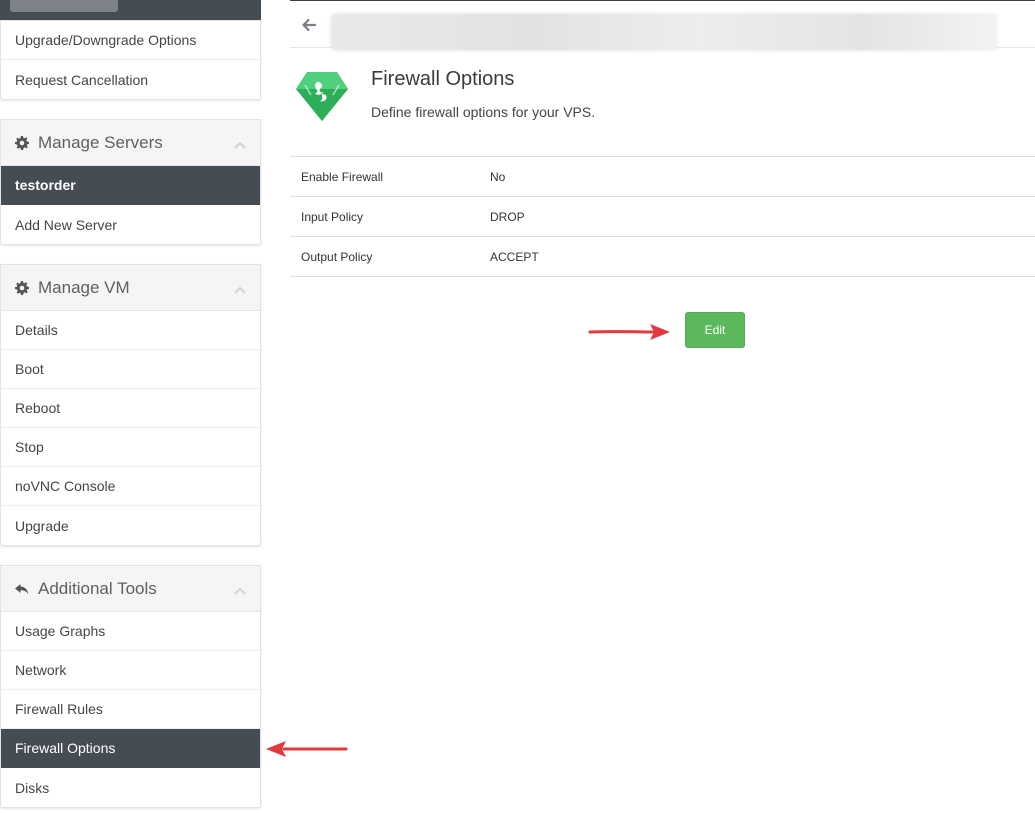 This screenshot has width=1035, height=813. I want to click on option-label: Output Policy, so click(337, 256).